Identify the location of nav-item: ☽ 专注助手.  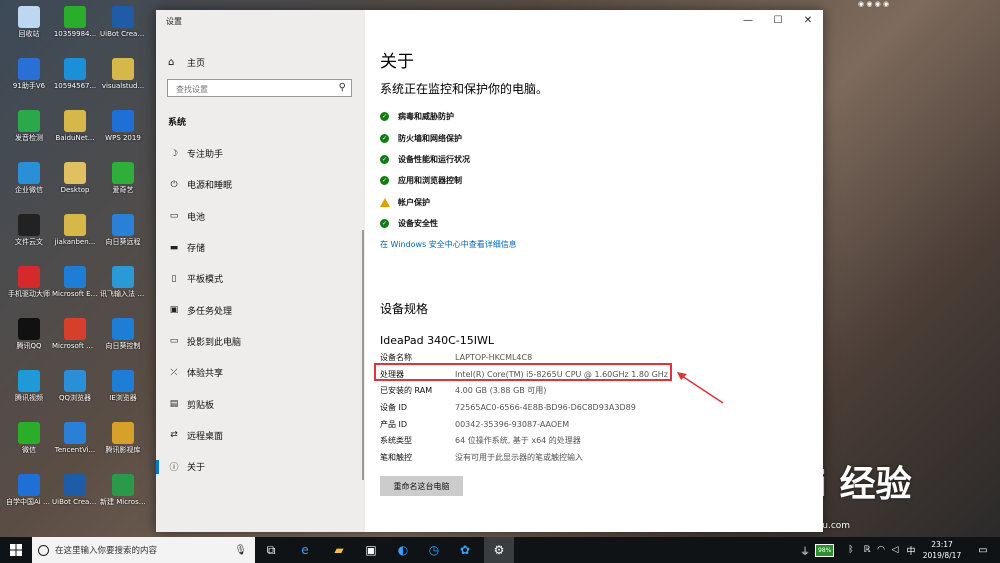
(260, 153).